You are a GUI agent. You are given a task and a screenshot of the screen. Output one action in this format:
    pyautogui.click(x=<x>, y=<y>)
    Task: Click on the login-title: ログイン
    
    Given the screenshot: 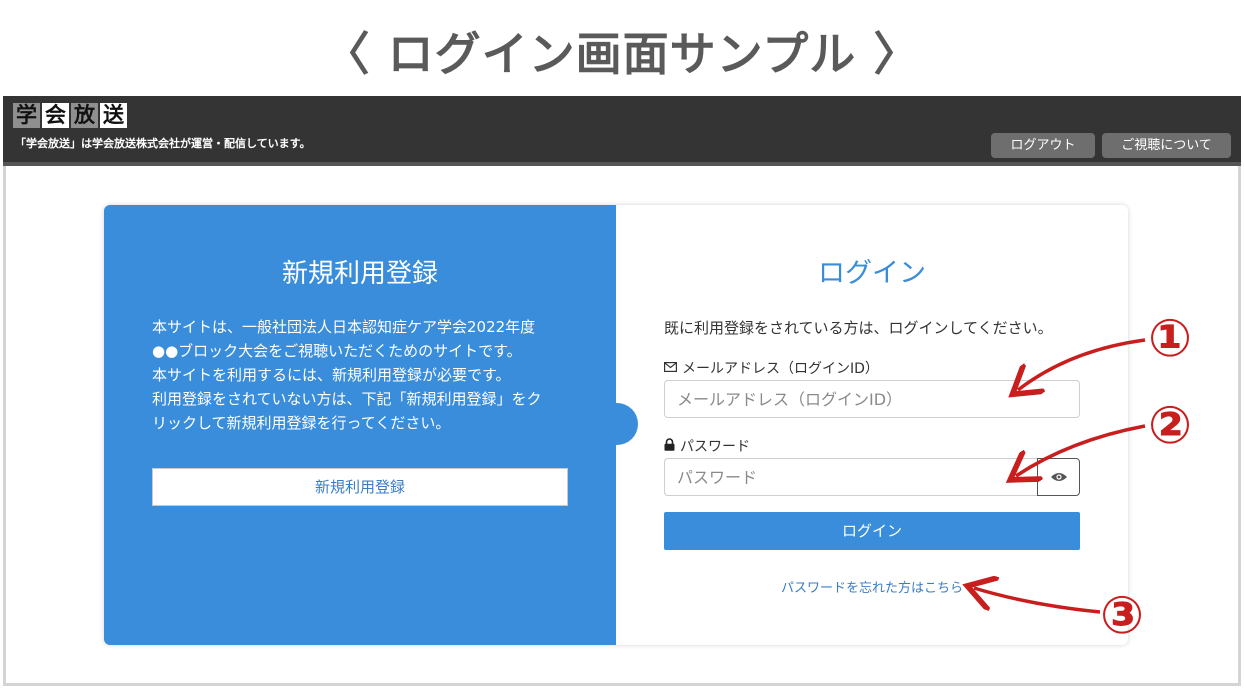 What is the action you would take?
    pyautogui.click(x=872, y=273)
    